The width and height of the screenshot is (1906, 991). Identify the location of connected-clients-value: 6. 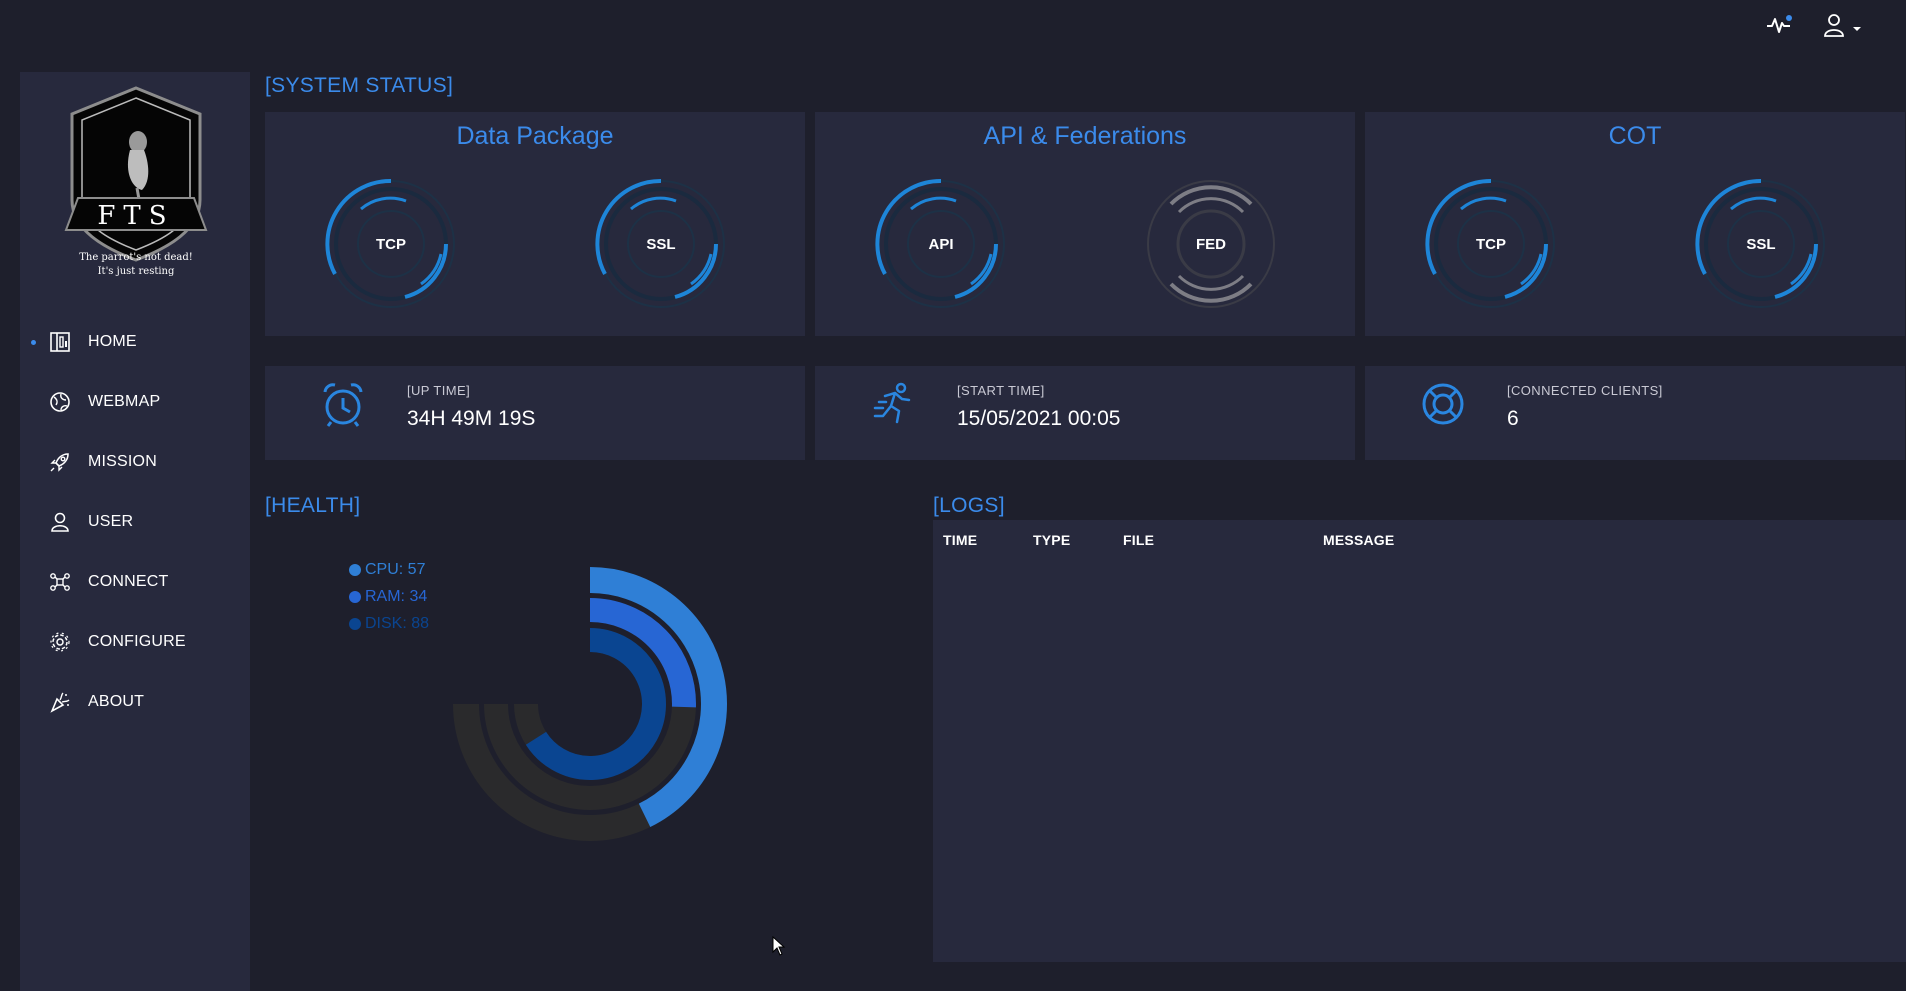
(1513, 418).